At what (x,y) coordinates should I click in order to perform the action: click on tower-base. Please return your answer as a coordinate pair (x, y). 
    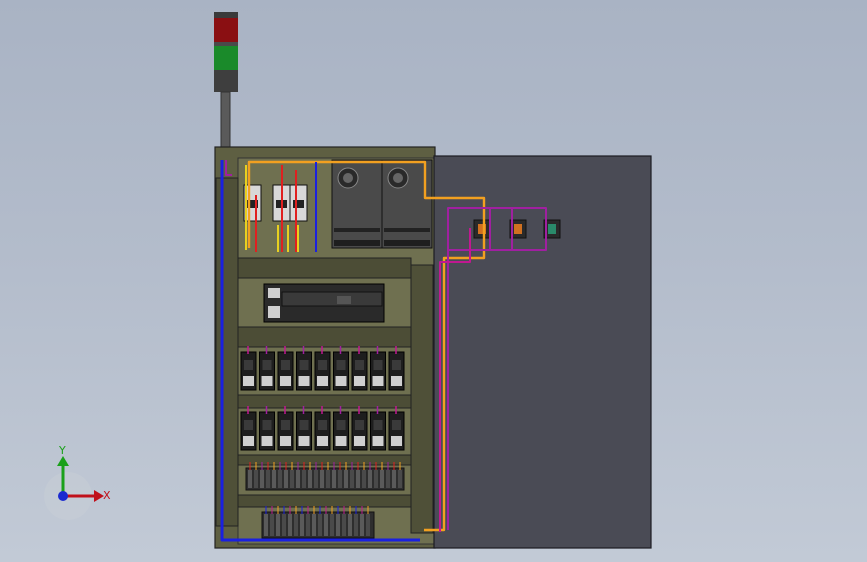
    Looking at the image, I should click on (226, 81).